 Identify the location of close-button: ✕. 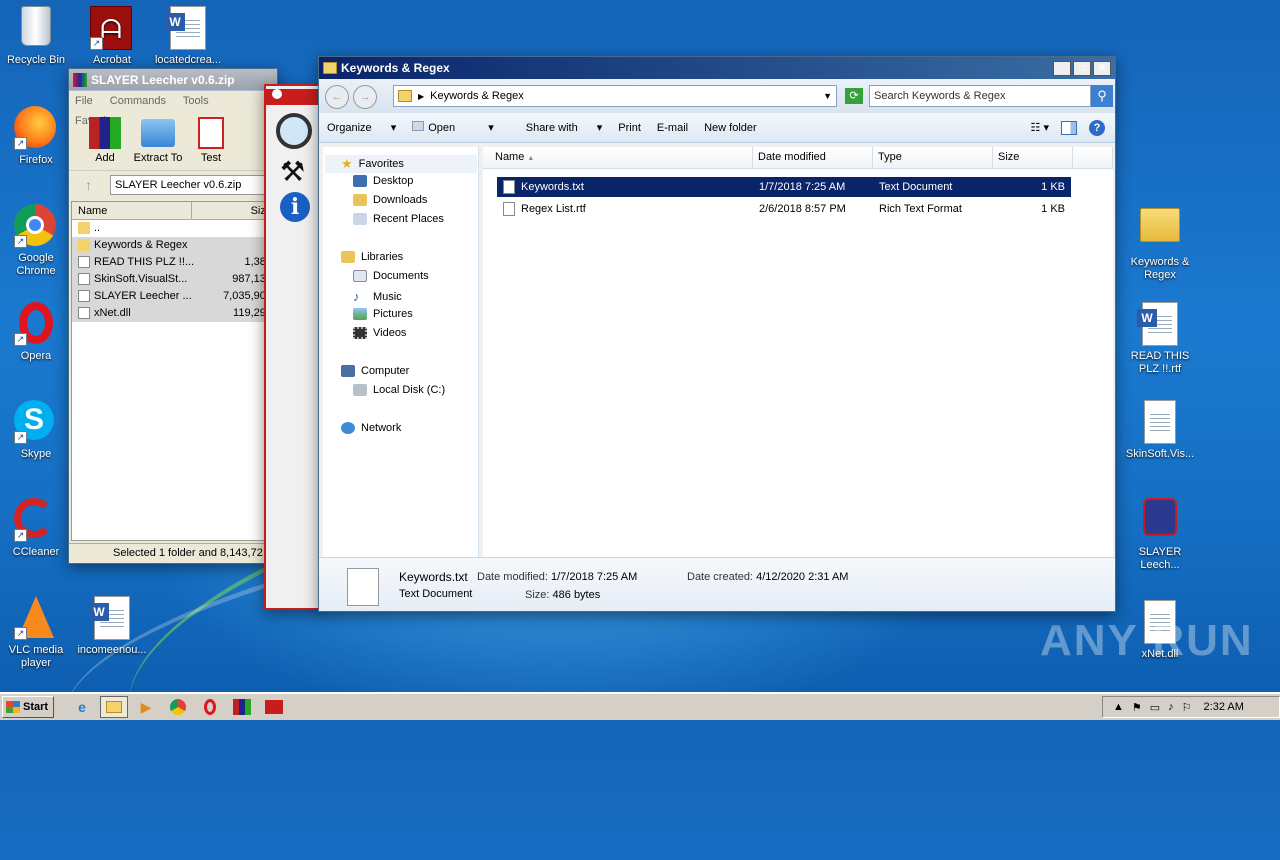
(1102, 68).